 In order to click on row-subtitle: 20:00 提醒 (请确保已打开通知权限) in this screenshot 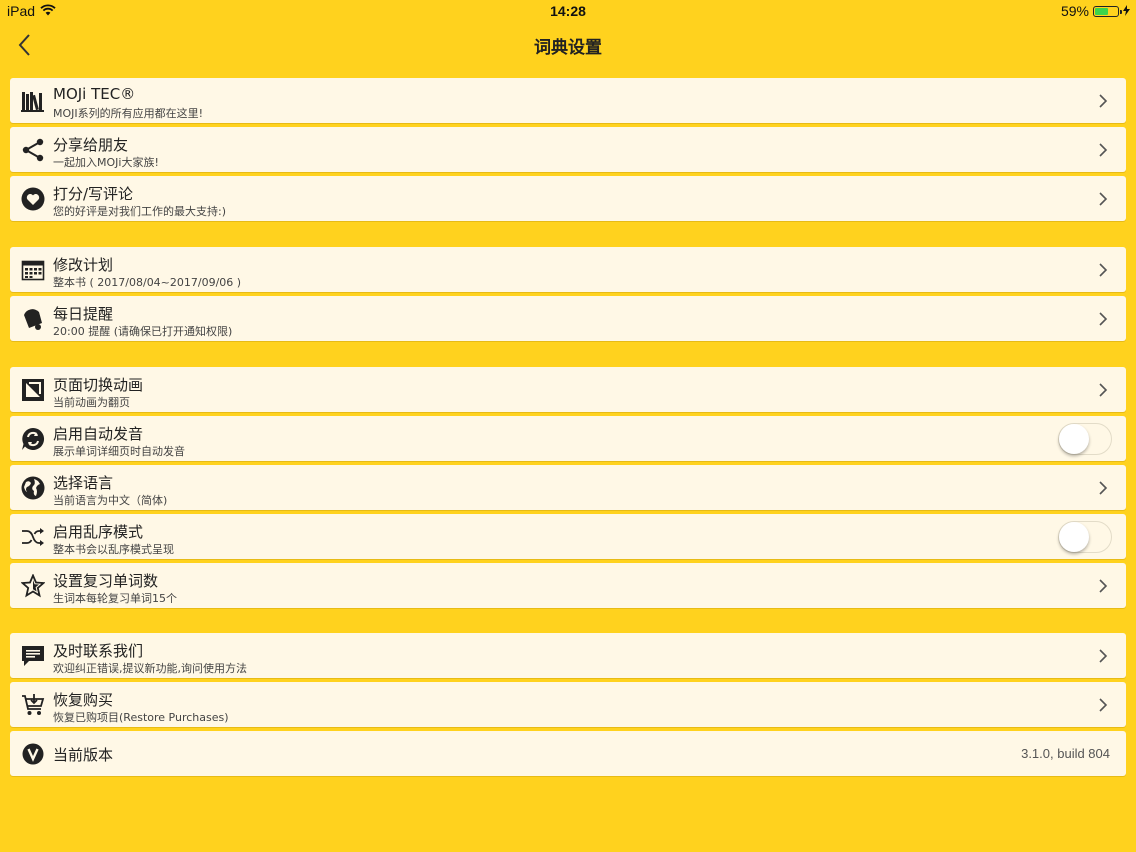, I will do `click(143, 331)`.